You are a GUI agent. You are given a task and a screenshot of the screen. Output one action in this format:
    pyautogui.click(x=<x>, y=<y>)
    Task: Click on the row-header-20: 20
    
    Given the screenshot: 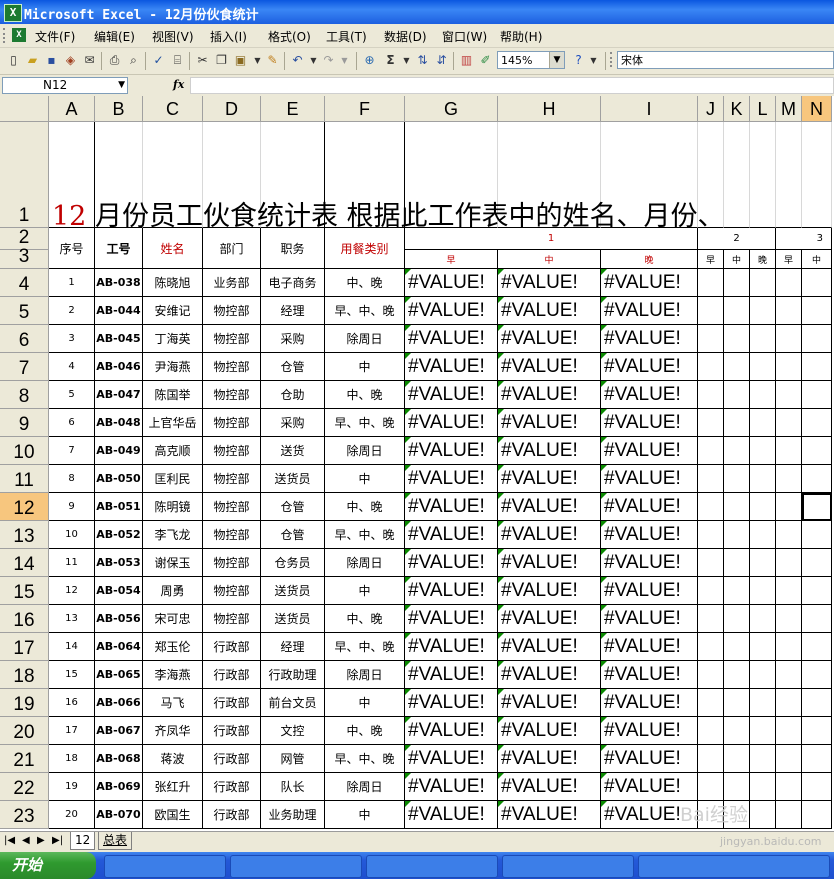 What is the action you would take?
    pyautogui.click(x=24, y=731)
    